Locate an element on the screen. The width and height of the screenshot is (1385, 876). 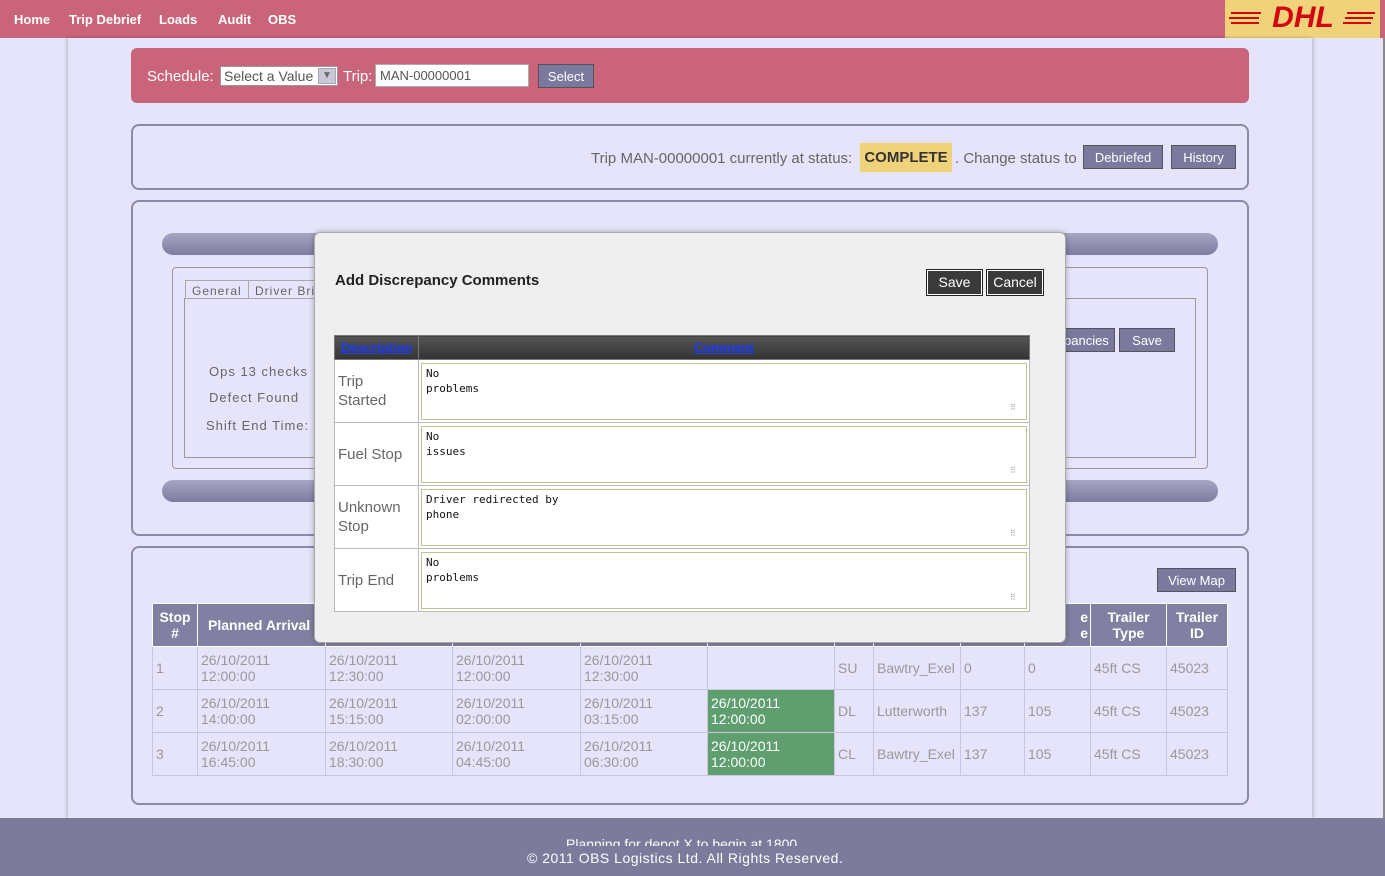
desc-cell: Unknown Stop is located at coordinates (376, 517).